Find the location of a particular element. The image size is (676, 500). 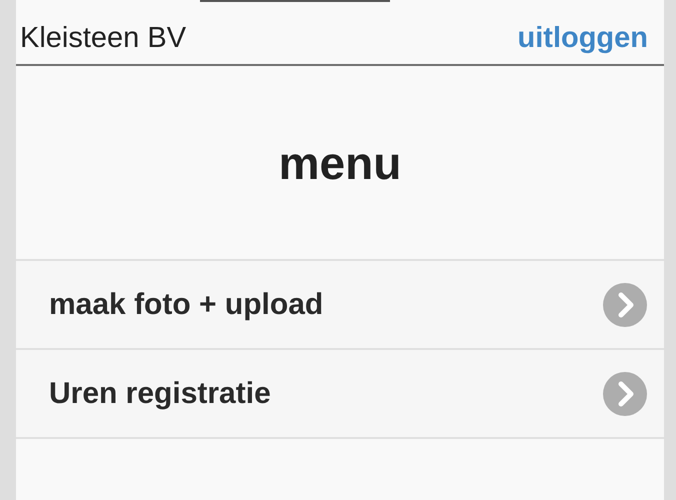

company-name: Kleisteen BV is located at coordinates (103, 37).